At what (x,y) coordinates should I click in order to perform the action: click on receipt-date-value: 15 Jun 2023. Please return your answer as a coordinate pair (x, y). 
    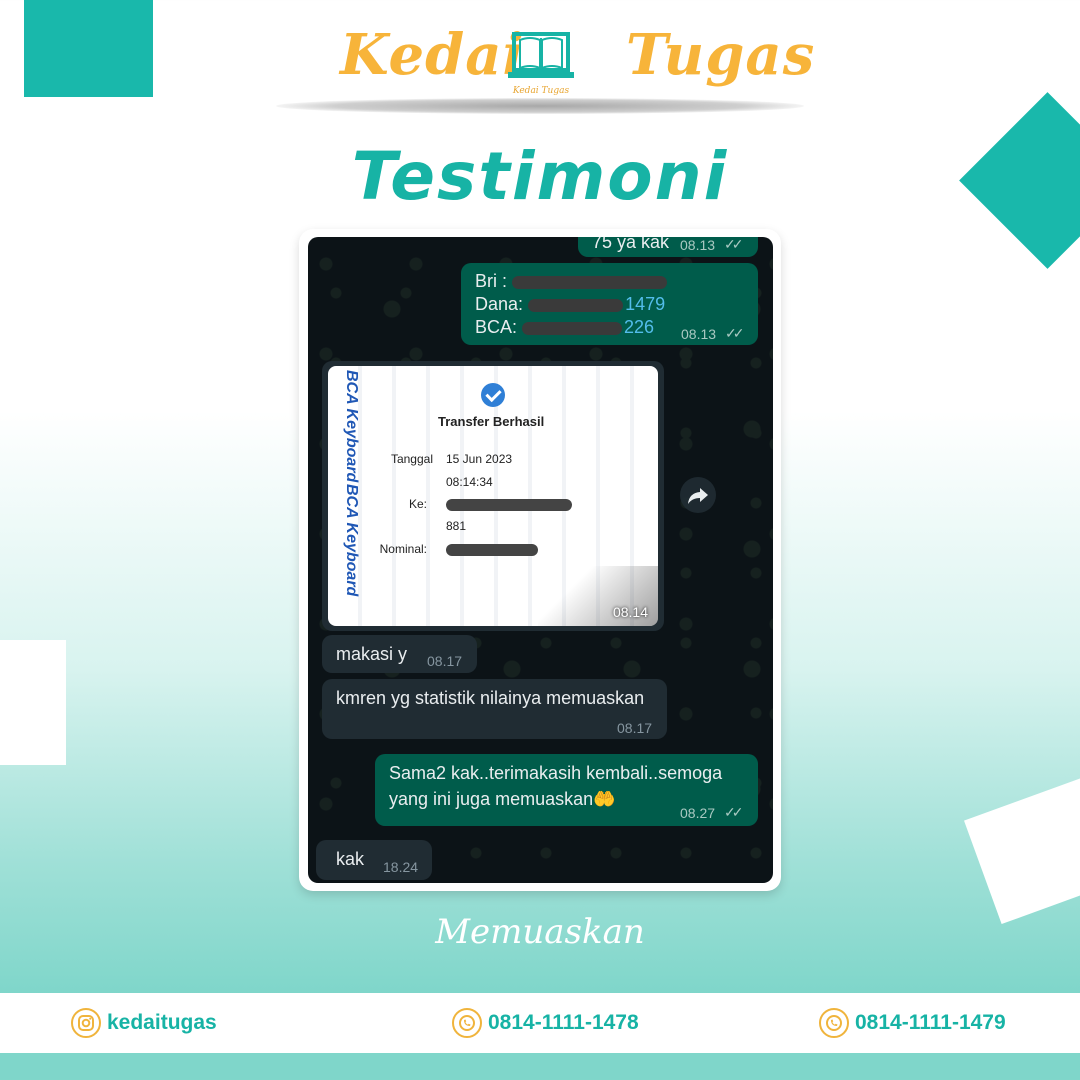
    Looking at the image, I should click on (479, 459).